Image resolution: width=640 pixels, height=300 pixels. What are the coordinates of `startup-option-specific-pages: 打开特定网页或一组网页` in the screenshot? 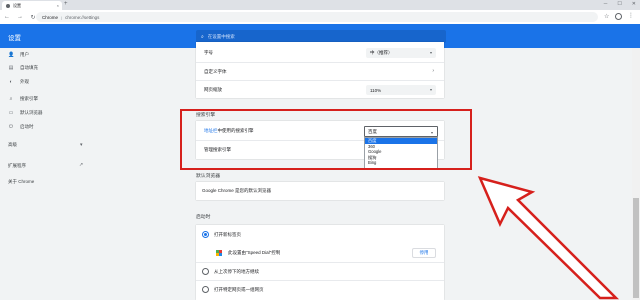 It's located at (320, 289).